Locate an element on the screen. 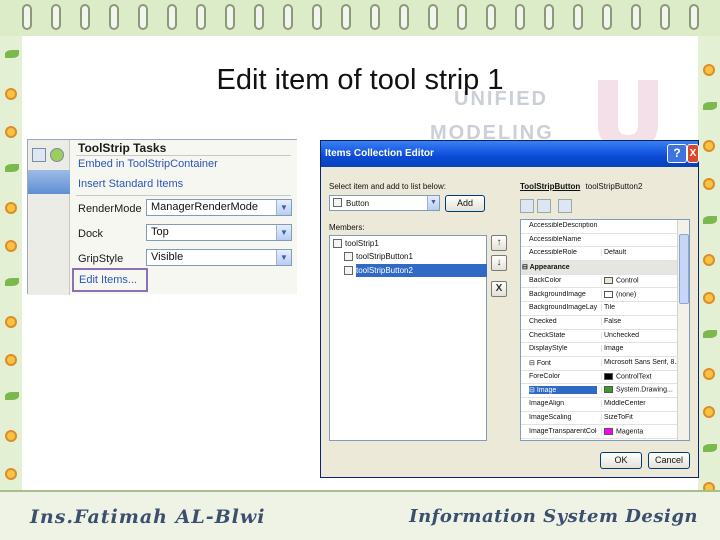 The image size is (720, 540). select-item-label: Select item and add to list below: is located at coordinates (387, 186).